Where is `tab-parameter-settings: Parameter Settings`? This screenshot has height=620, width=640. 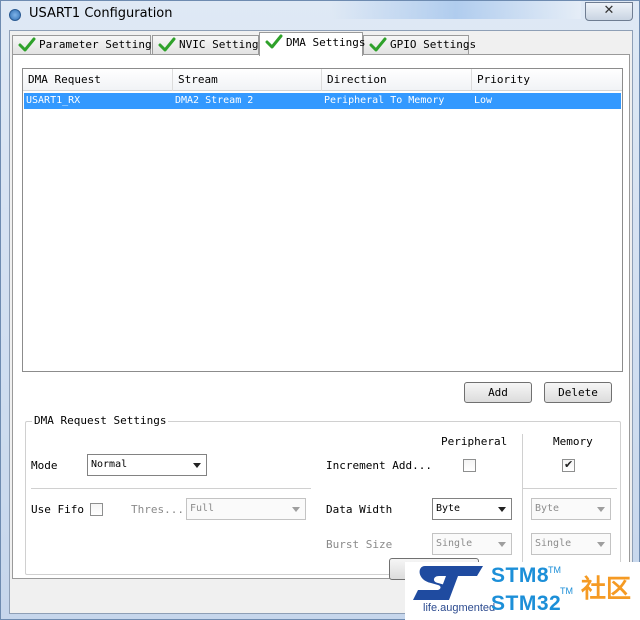 tab-parameter-settings: Parameter Settings is located at coordinates (85, 45).